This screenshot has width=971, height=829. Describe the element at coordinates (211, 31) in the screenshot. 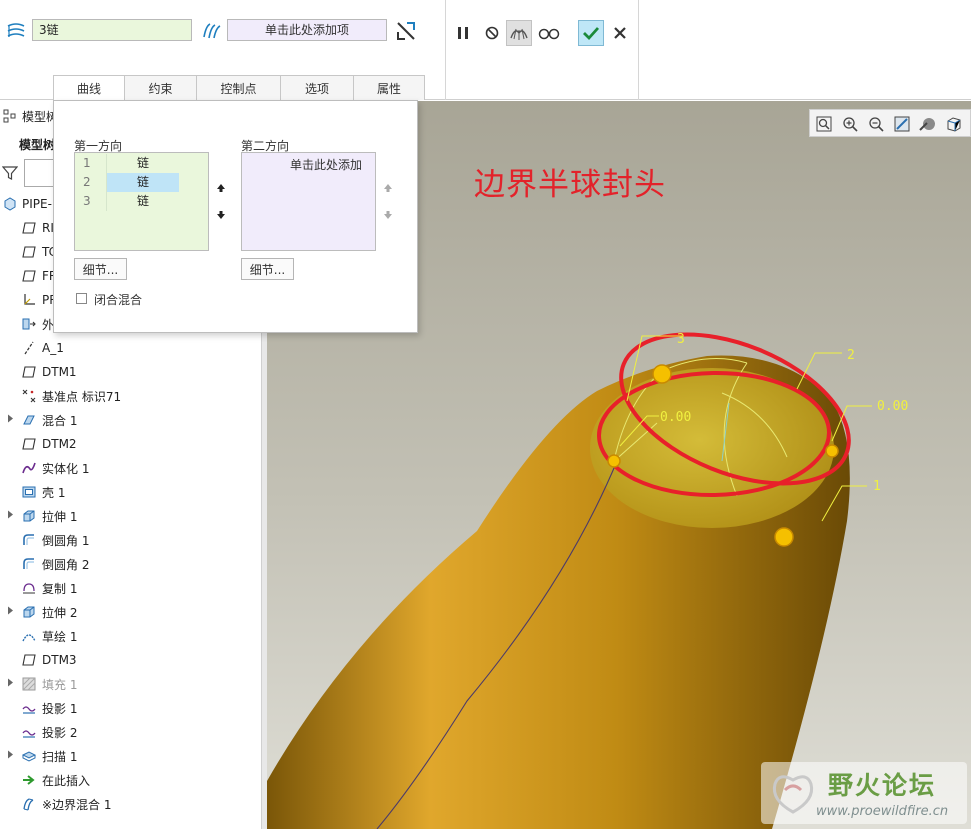

I see `surface-icon` at that location.